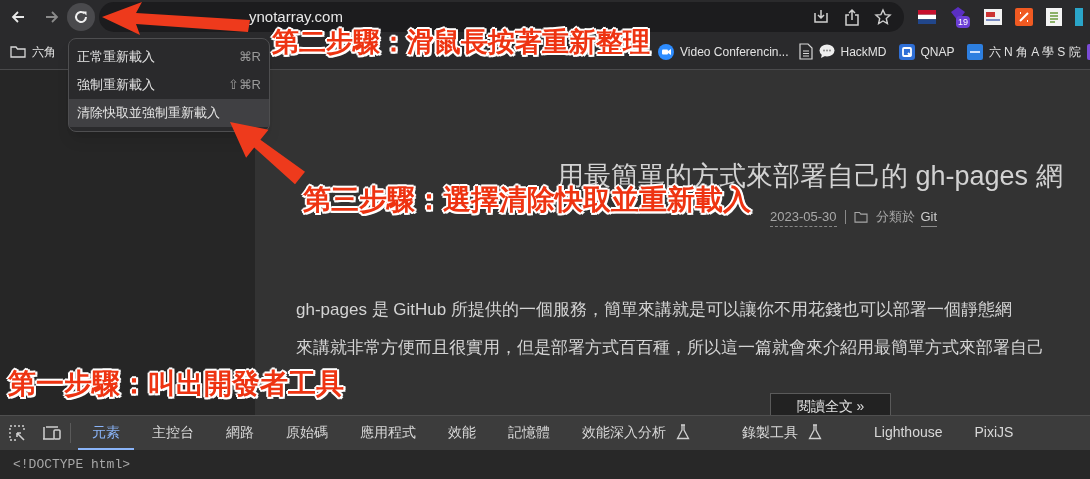  I want to click on paragraph-line: 來講就非常方便而且很實用，但是部署方式百百種，所以這一篇就會來介紹用最簡單方式來部署自己, so click(670, 348).